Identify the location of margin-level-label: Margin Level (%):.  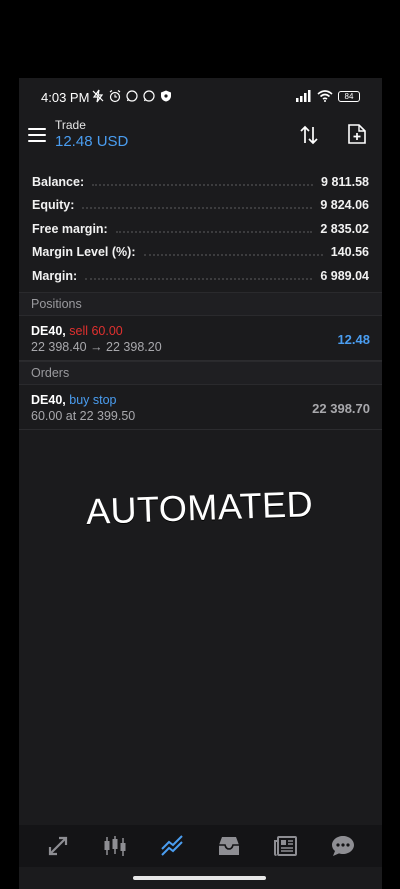
(84, 252).